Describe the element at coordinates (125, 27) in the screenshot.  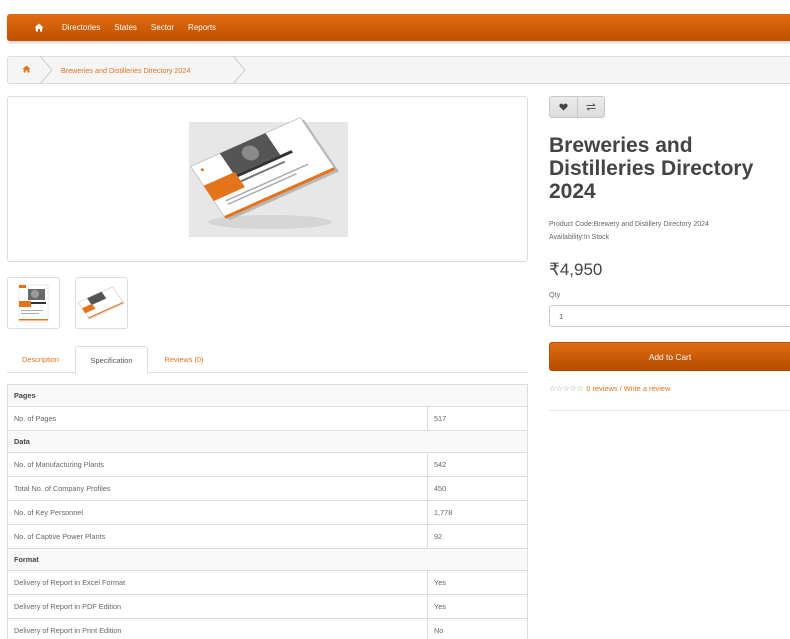
I see `nav-item-states: States` at that location.